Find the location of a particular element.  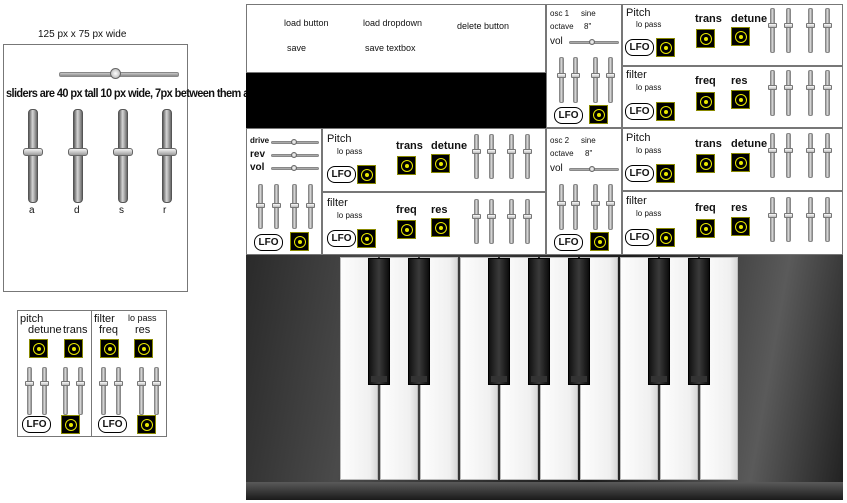

master-slider-thumb is located at coordinates (115, 73).